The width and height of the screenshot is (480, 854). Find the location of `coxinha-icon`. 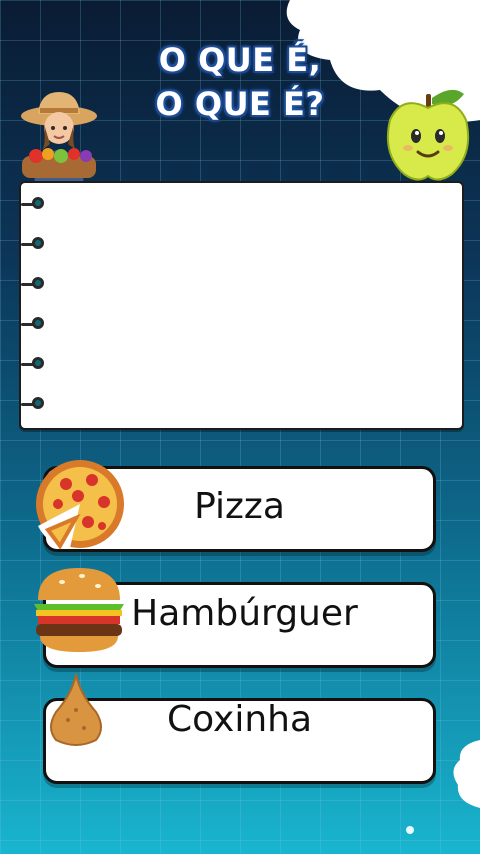

coxinha-icon is located at coordinates (76, 709).